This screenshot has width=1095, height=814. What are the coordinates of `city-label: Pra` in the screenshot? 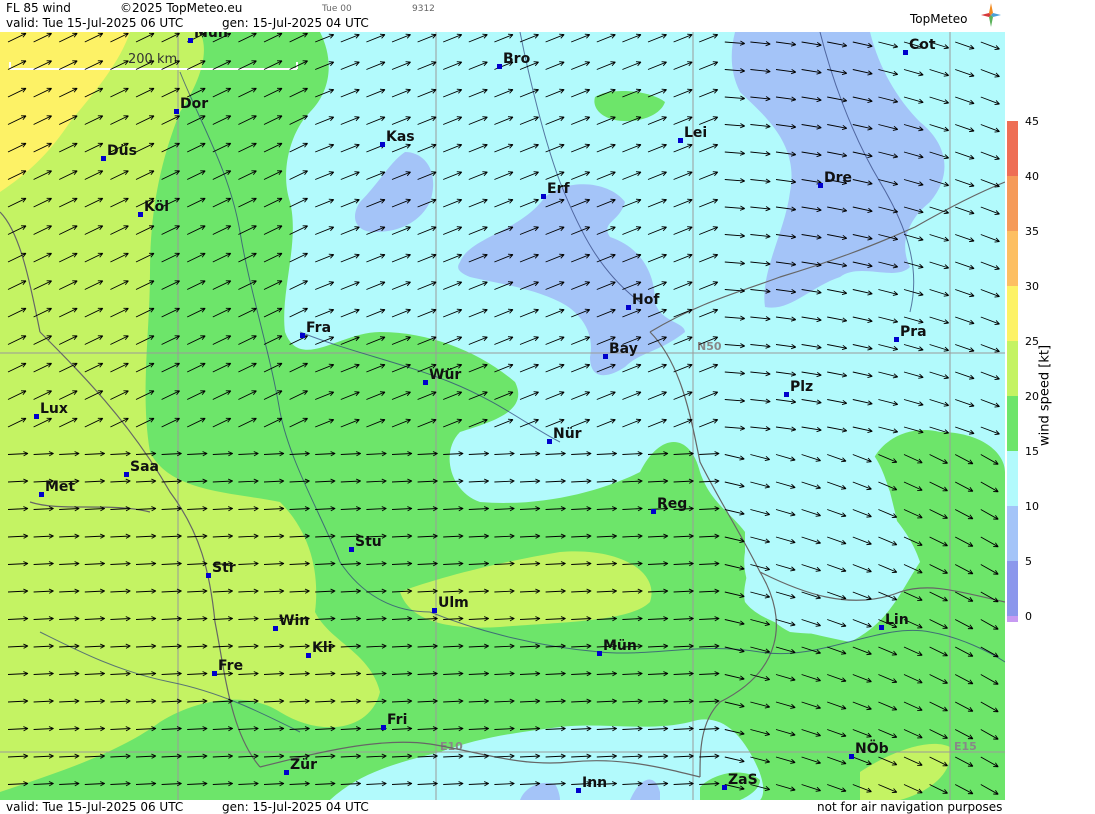 It's located at (913, 332).